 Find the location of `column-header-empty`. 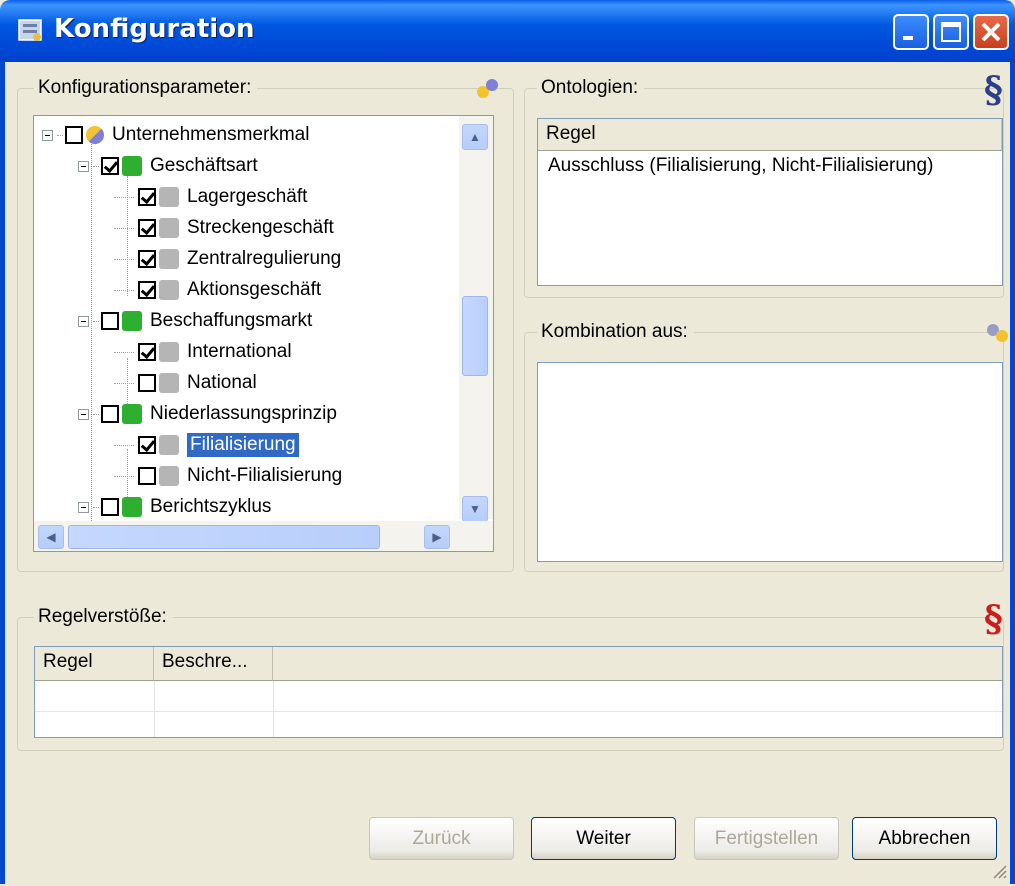

column-header-empty is located at coordinates (637, 664).